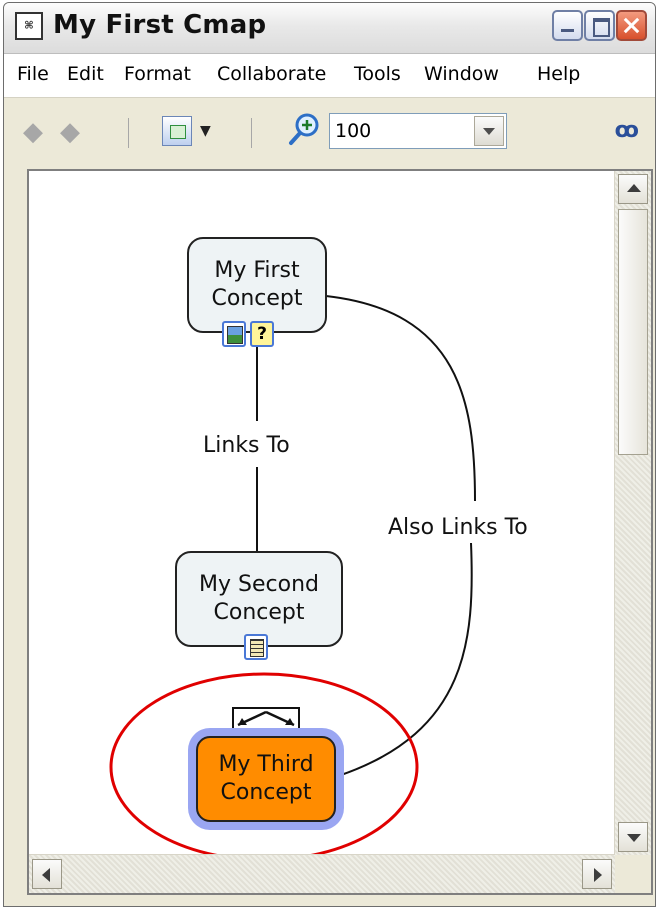  Describe the element at coordinates (205, 131) in the screenshot. I see `chevron-down-icon: ▼` at that location.